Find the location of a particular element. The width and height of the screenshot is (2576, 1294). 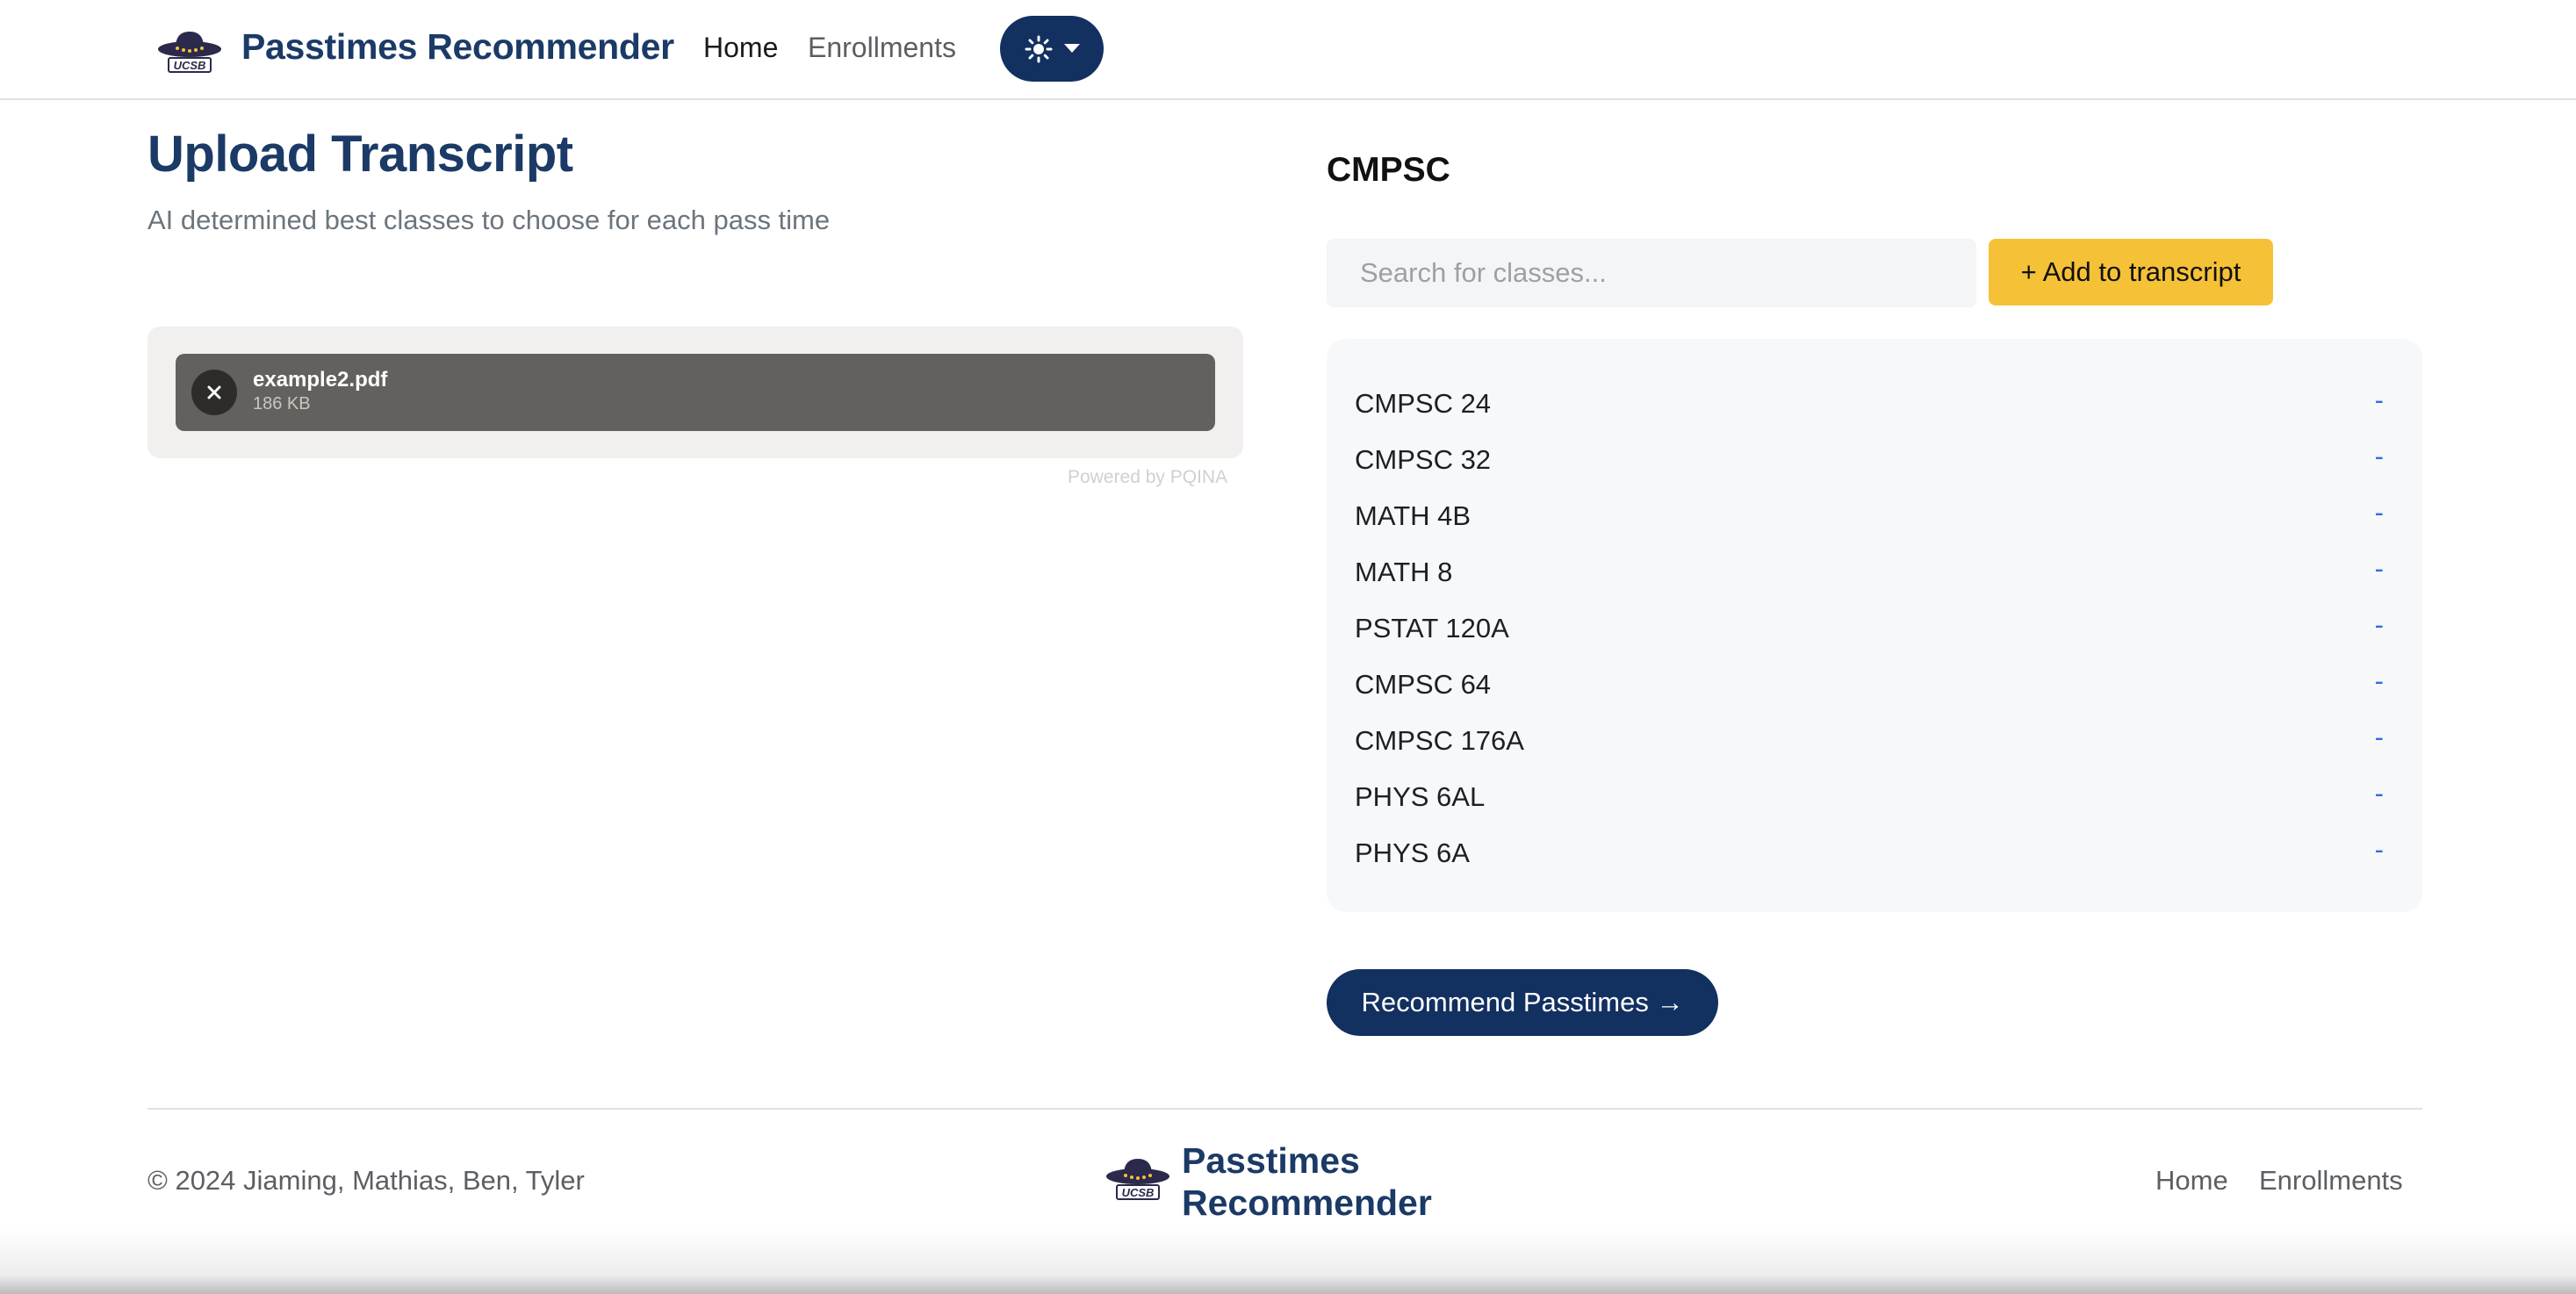

theme-toggle-button is located at coordinates (1052, 49).